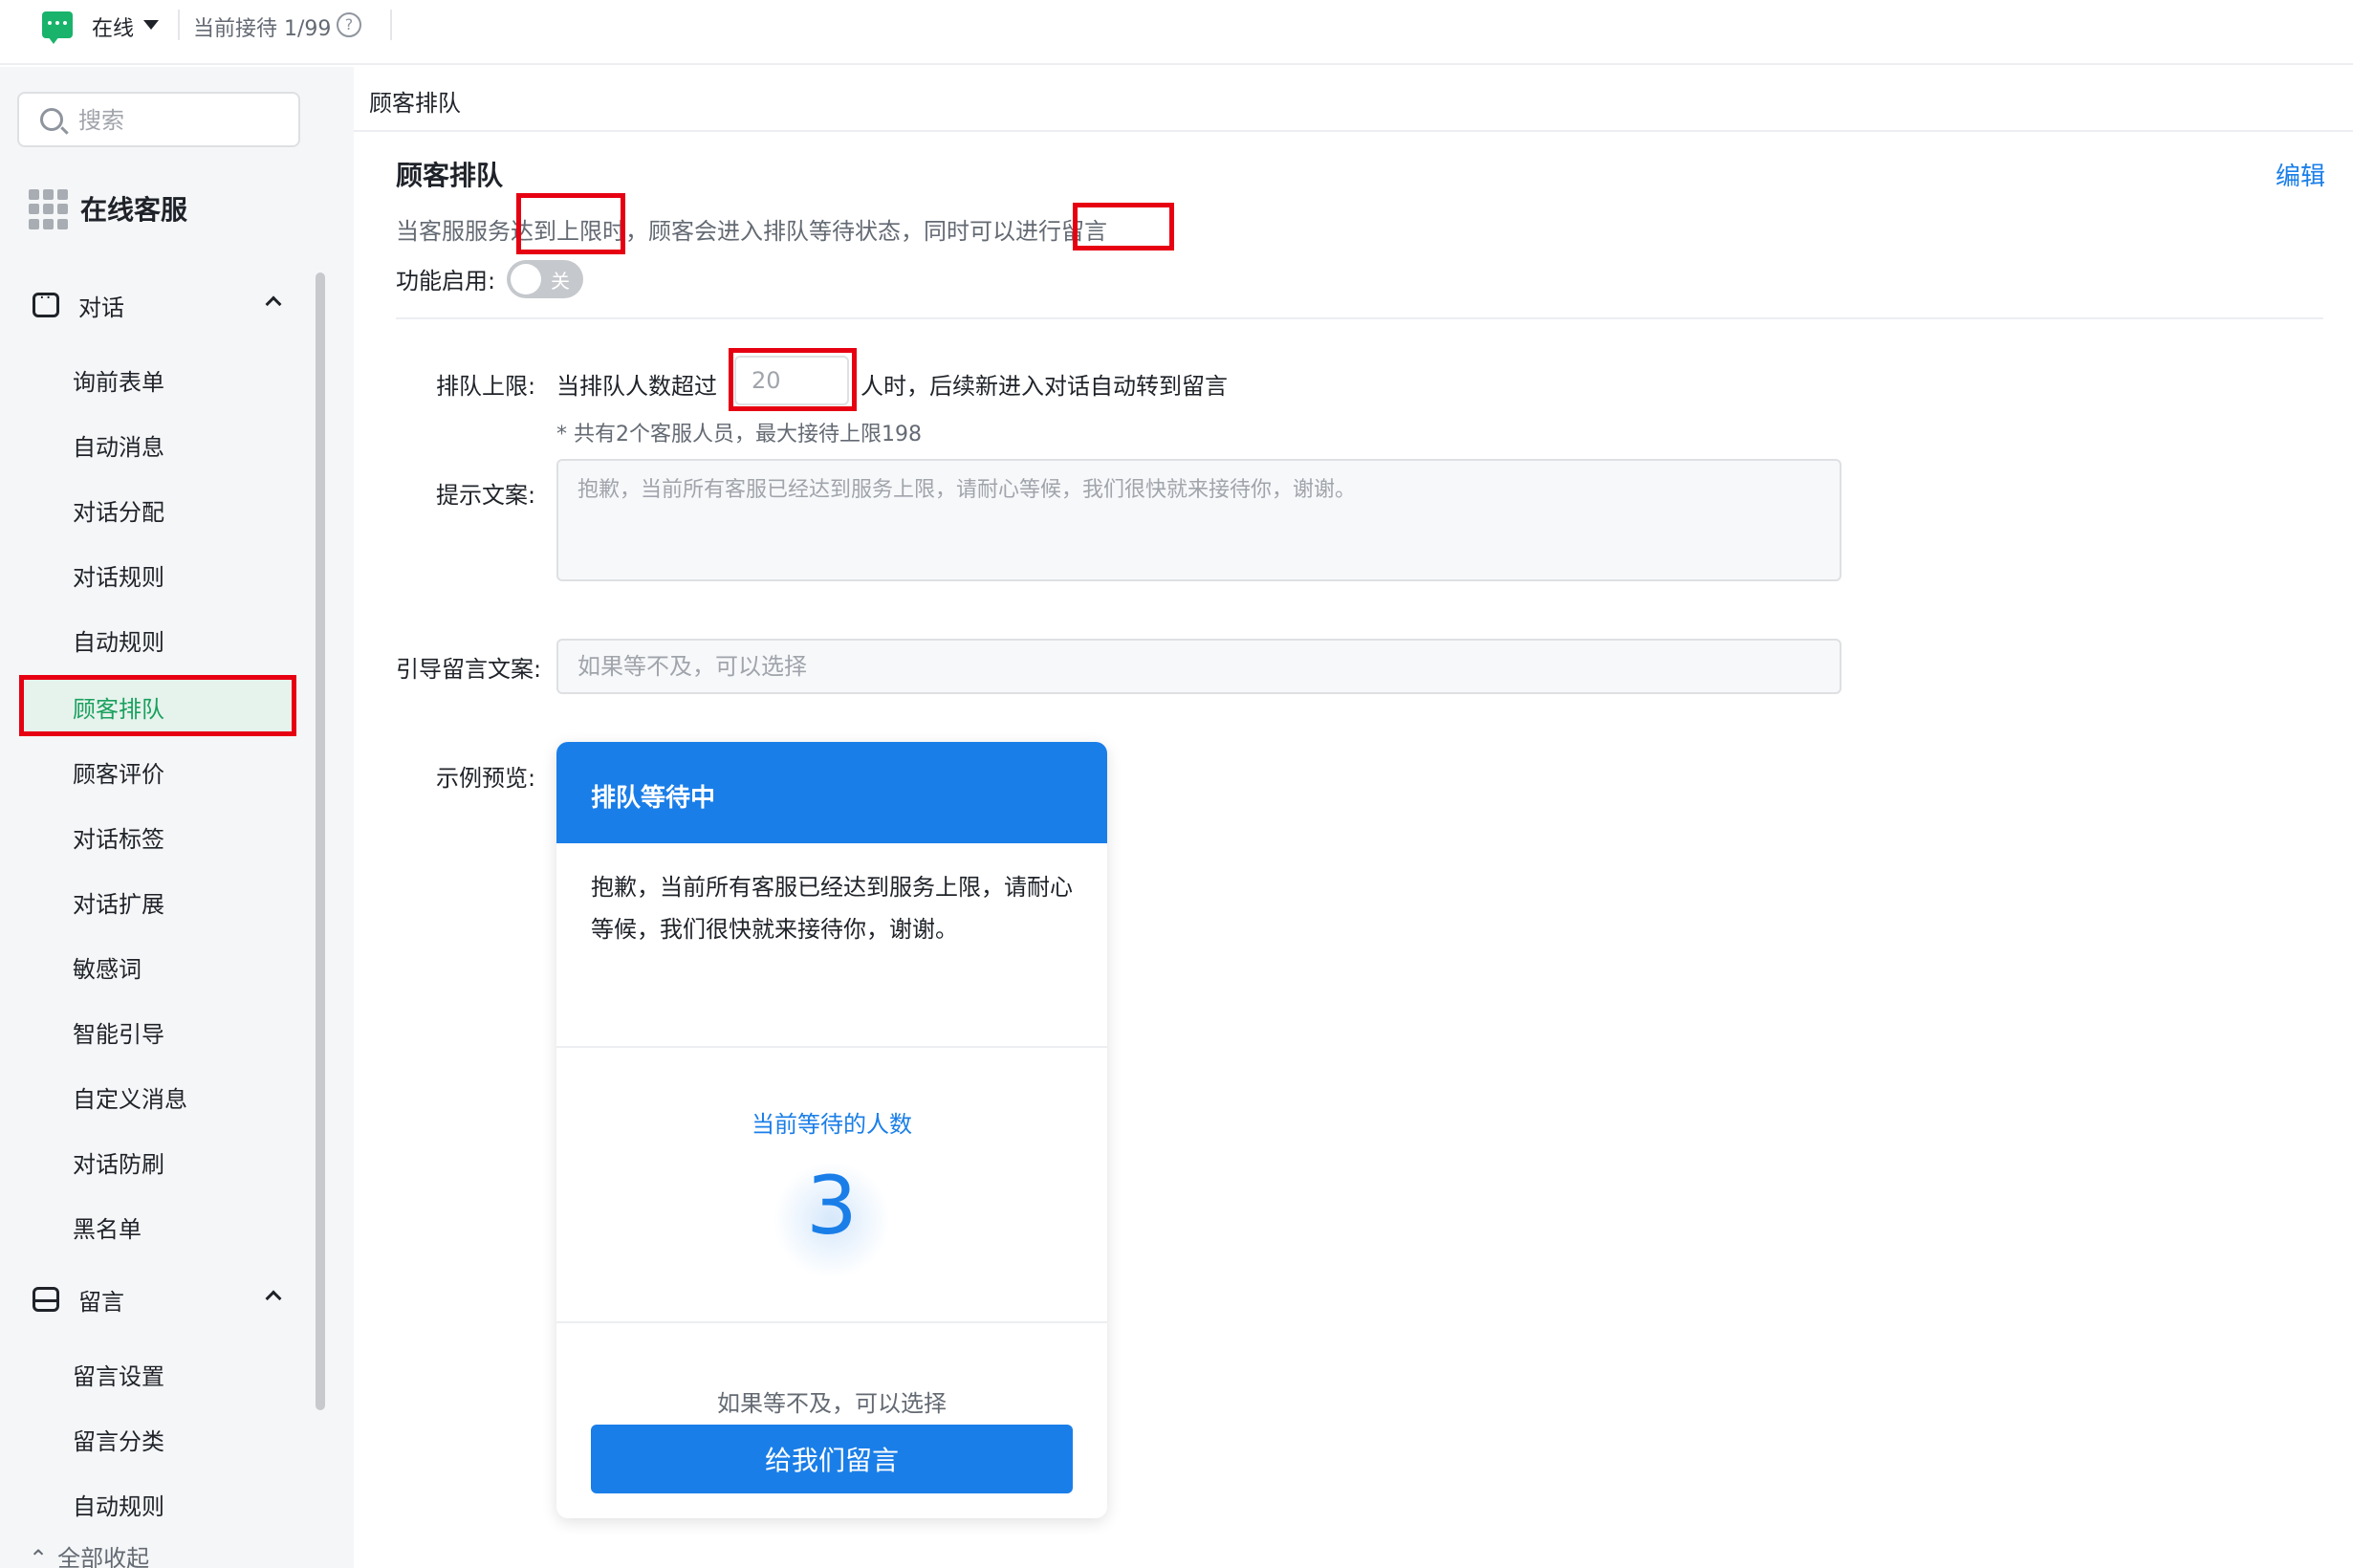  I want to click on chat-bubble-icon, so click(57, 27).